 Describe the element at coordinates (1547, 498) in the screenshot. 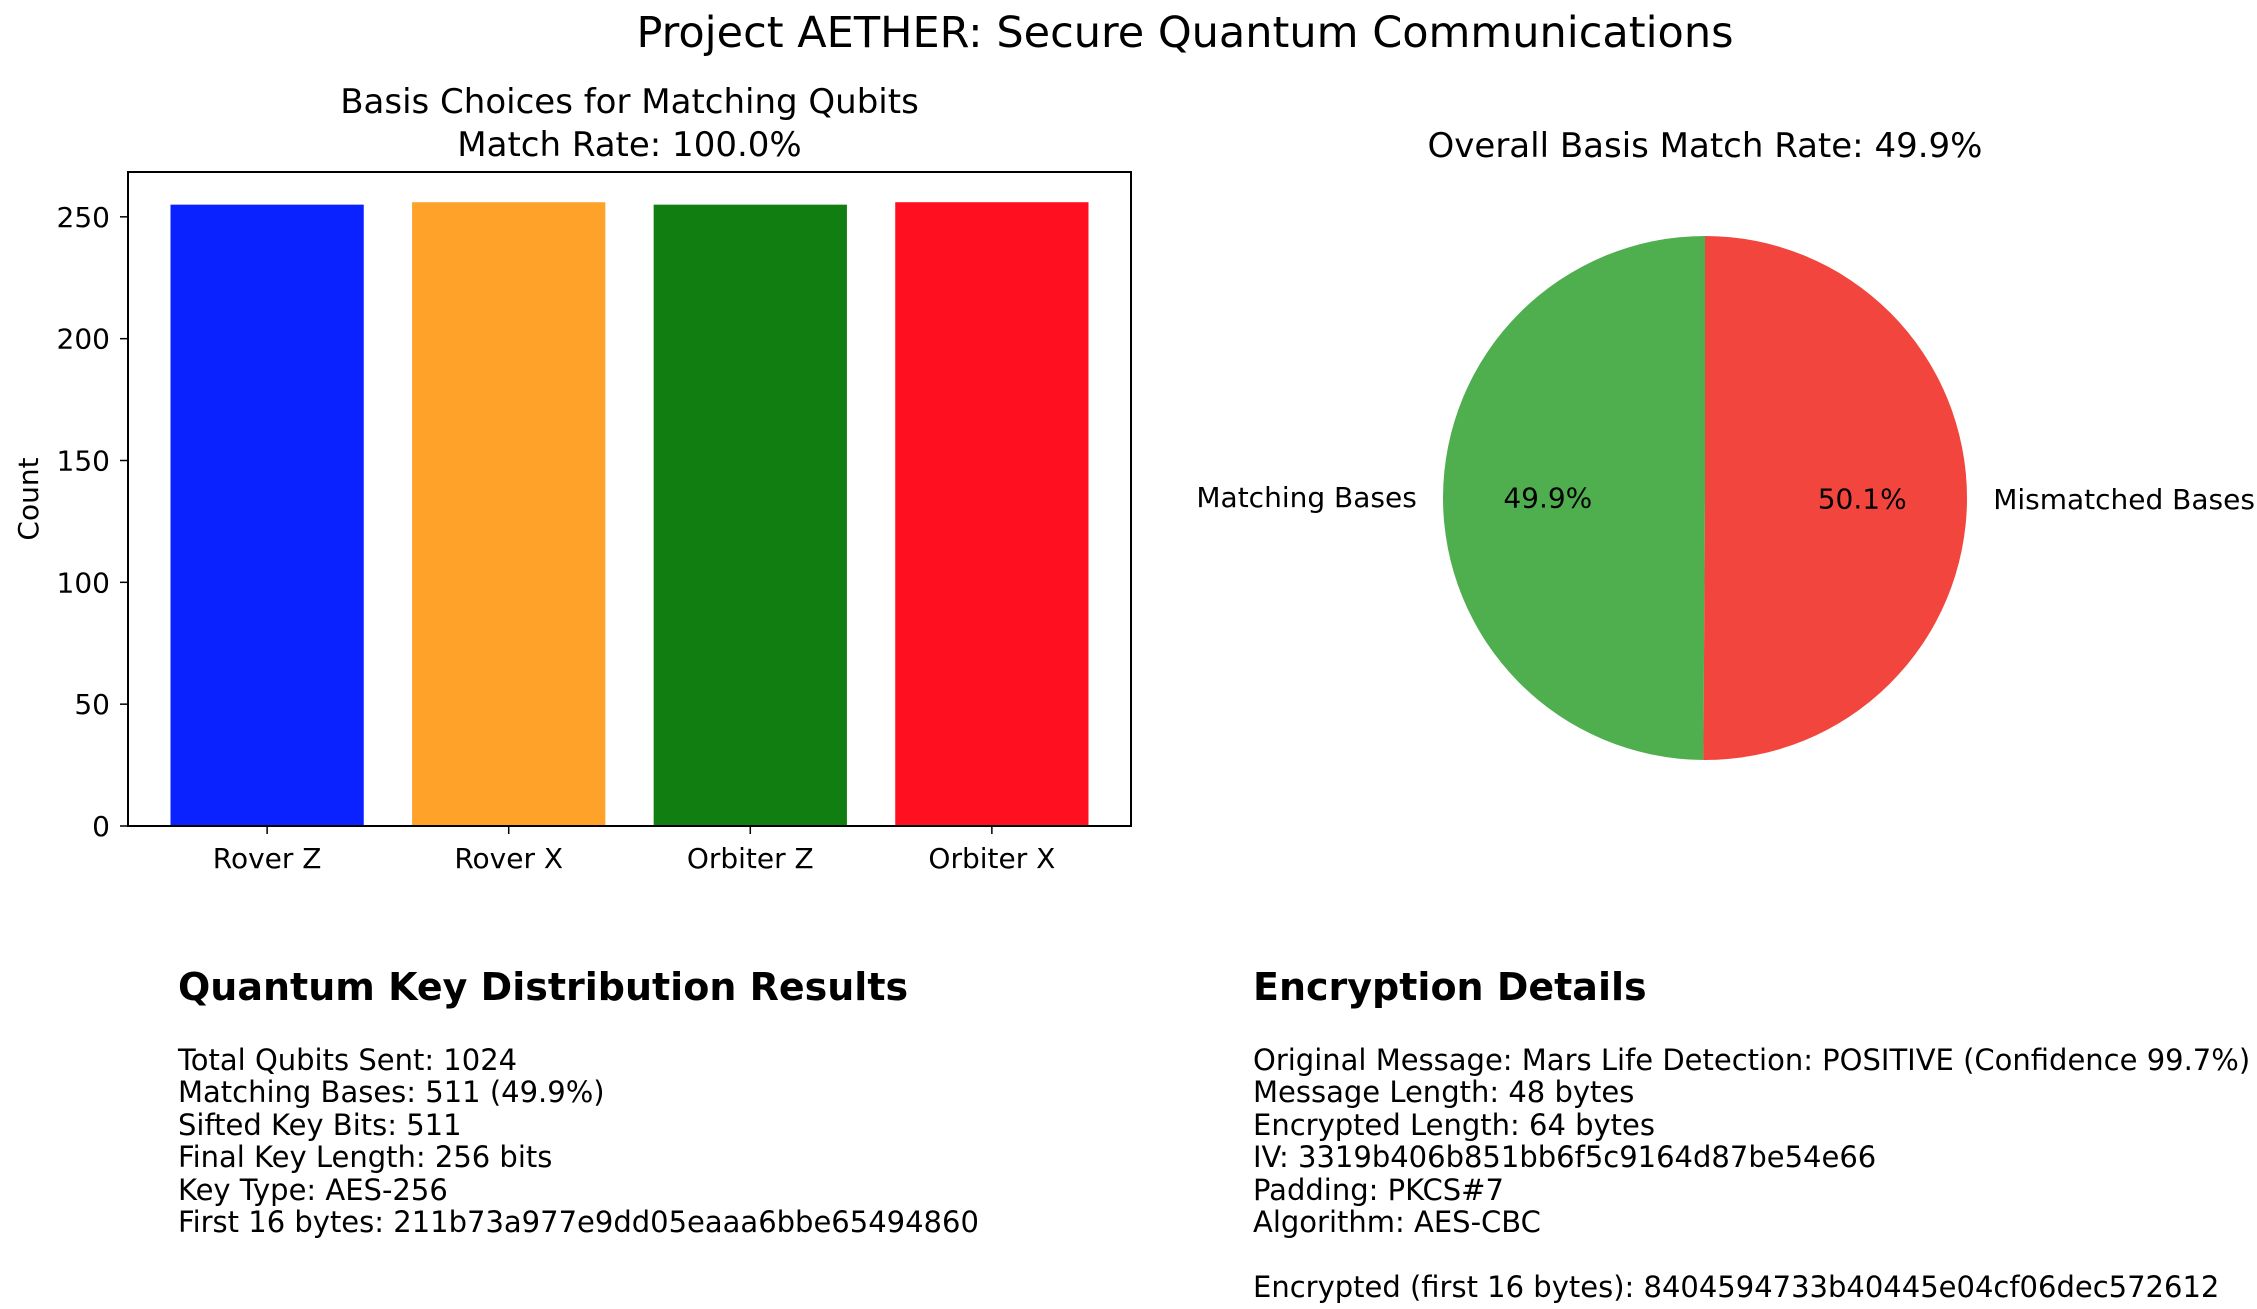

I see `pie-pct-label: 49.9%` at that location.